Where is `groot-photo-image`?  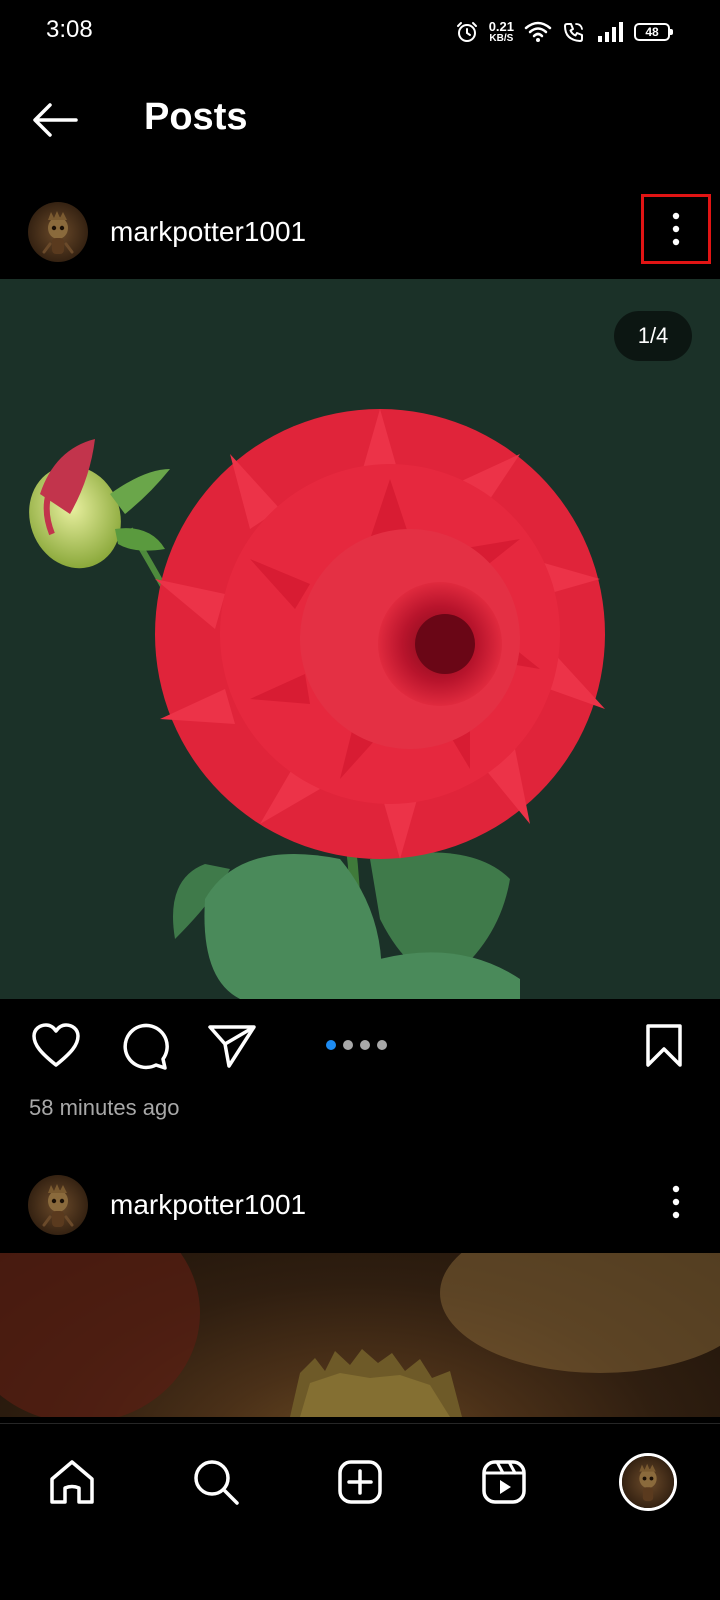
groot-photo-image is located at coordinates (360, 1335).